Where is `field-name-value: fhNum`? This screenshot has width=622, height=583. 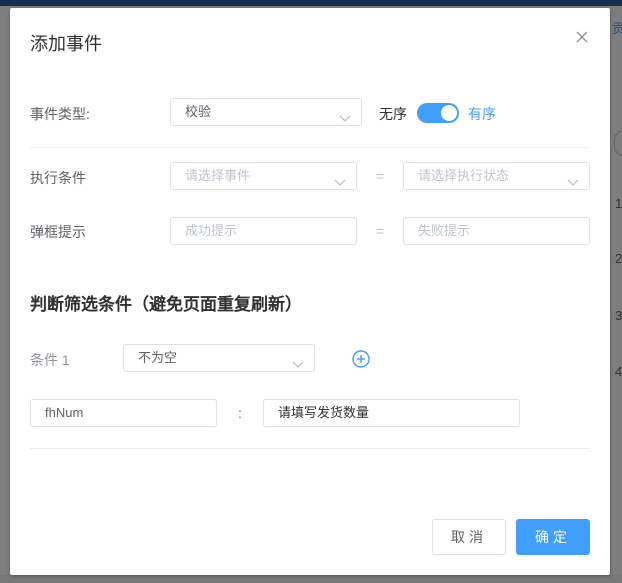 field-name-value: fhNum is located at coordinates (64, 412).